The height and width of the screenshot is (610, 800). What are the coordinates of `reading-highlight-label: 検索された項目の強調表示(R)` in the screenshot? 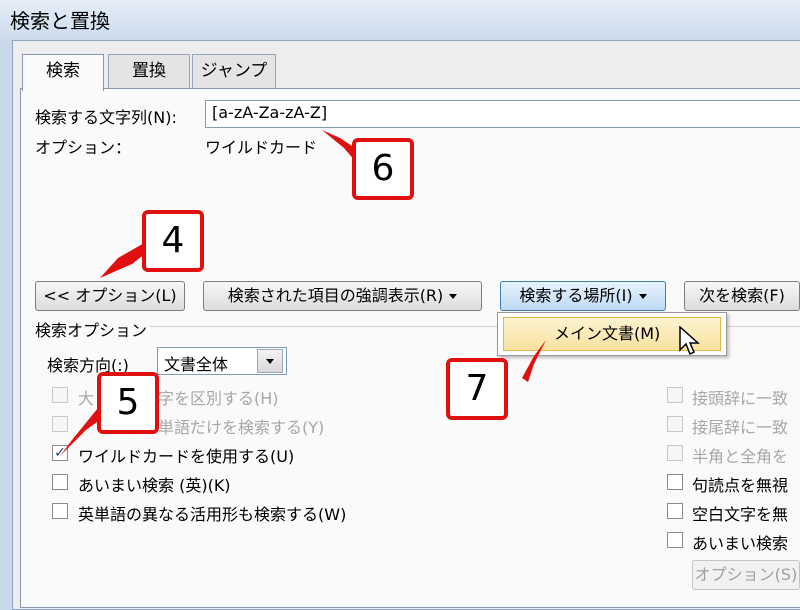 It's located at (335, 295).